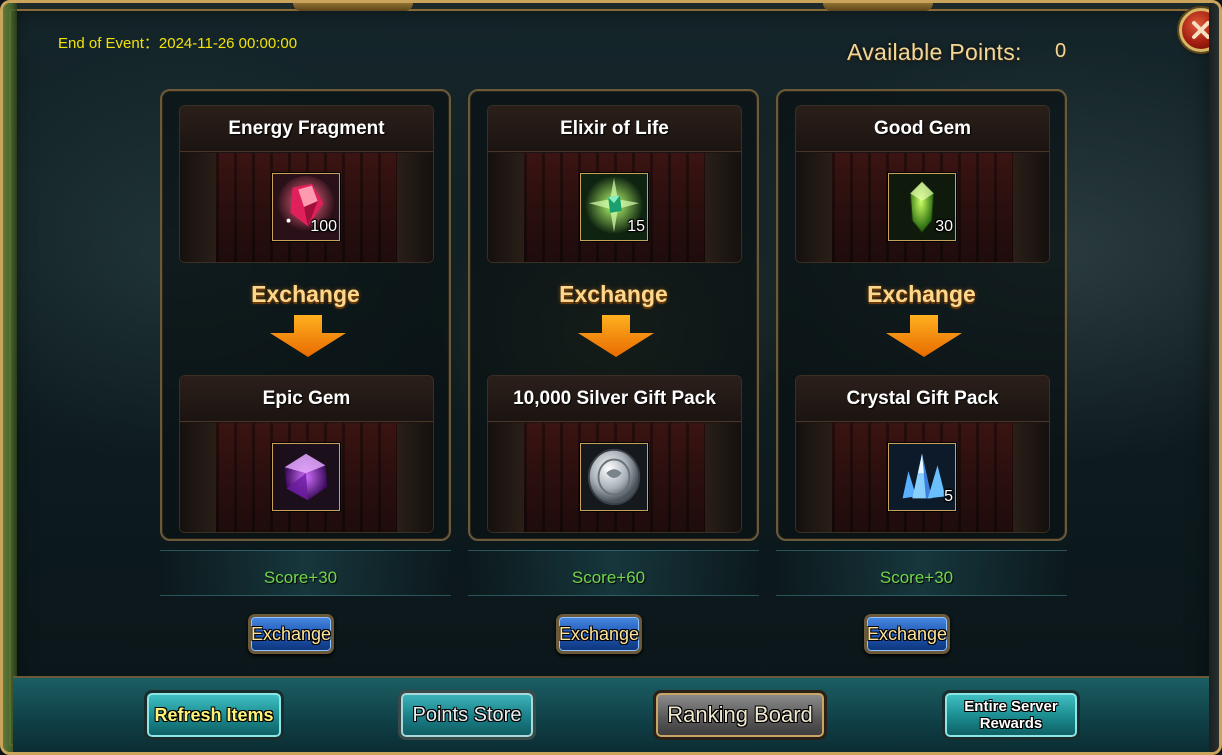  Describe the element at coordinates (306, 399) in the screenshot. I see `reward-item-name: Epic Gem` at that location.